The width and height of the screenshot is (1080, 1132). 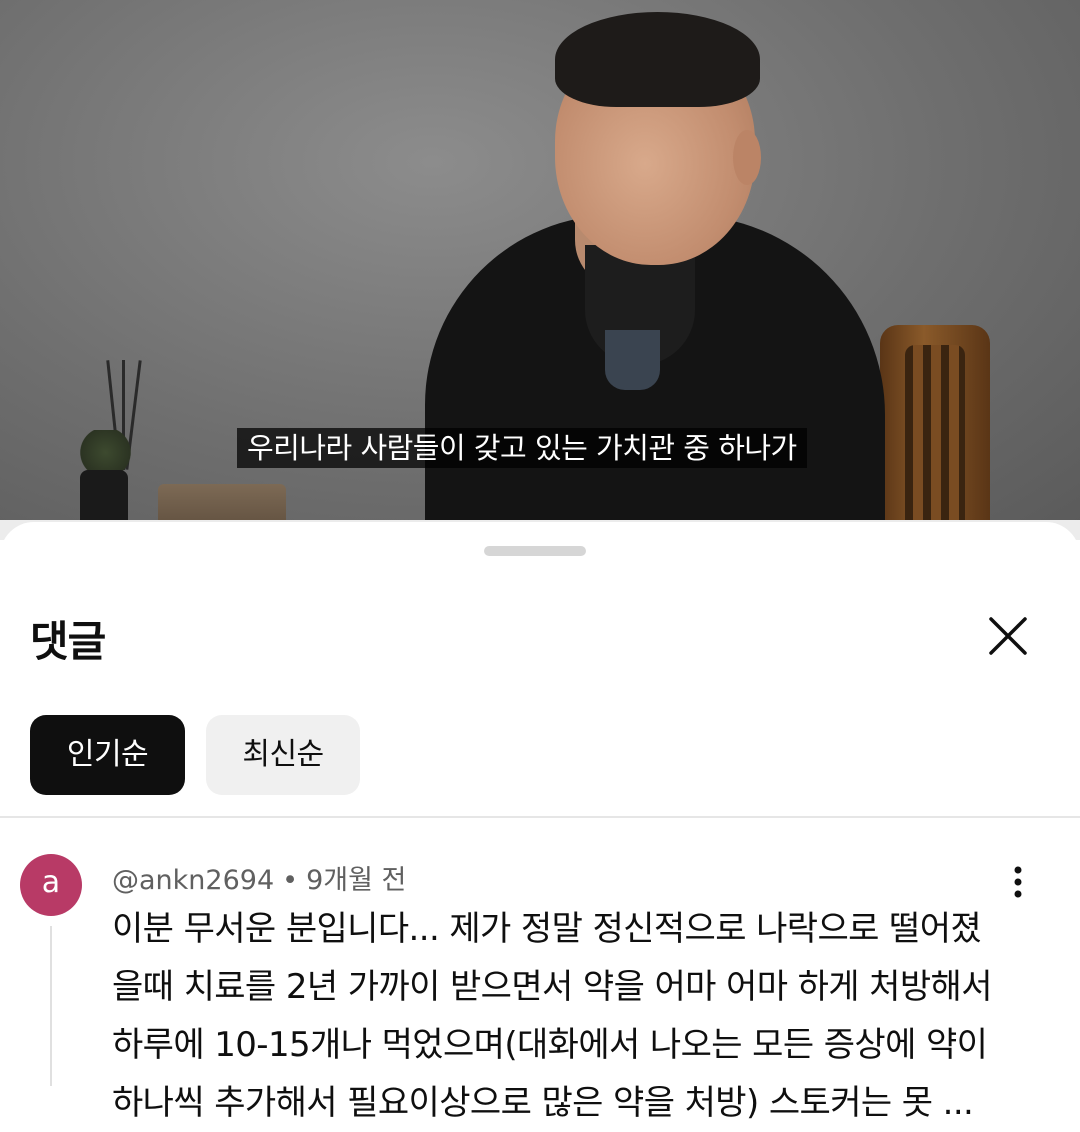 What do you see at coordinates (552, 987) in the screenshot?
I see `comment-line: 을때 치료를 2년 가까이 받으면서 약을 어마 어마 하게 처방해서` at bounding box center [552, 987].